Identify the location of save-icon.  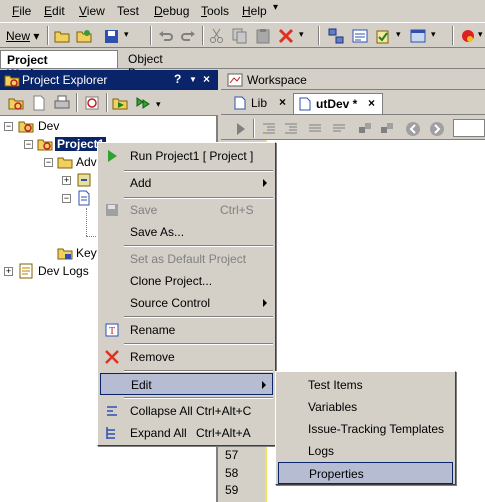
(112, 210).